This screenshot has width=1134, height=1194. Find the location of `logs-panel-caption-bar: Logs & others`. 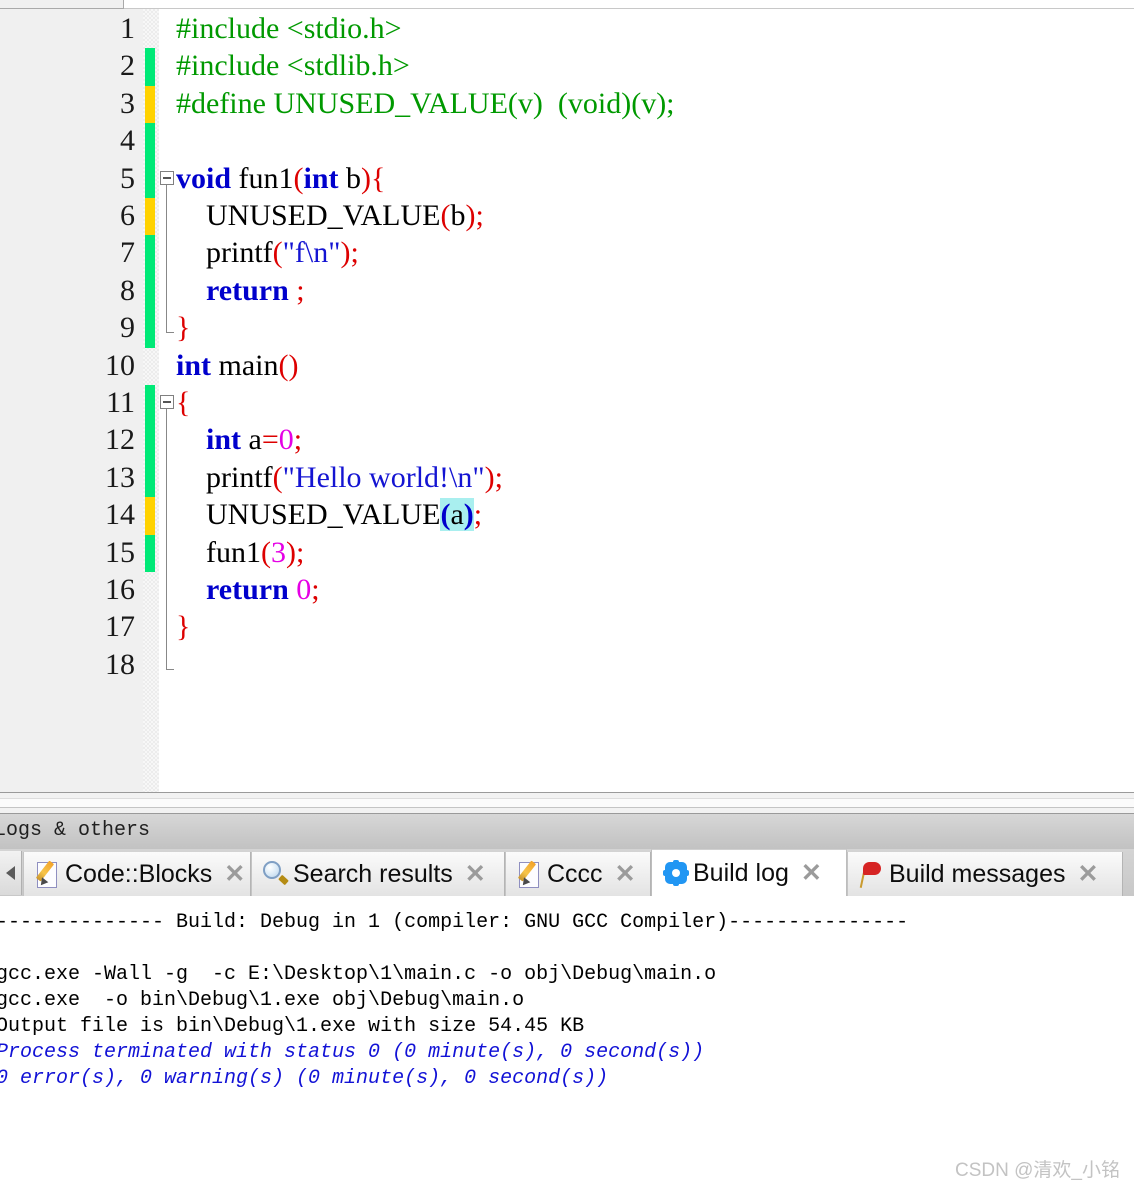

logs-panel-caption-bar: Logs & others is located at coordinates (567, 831).